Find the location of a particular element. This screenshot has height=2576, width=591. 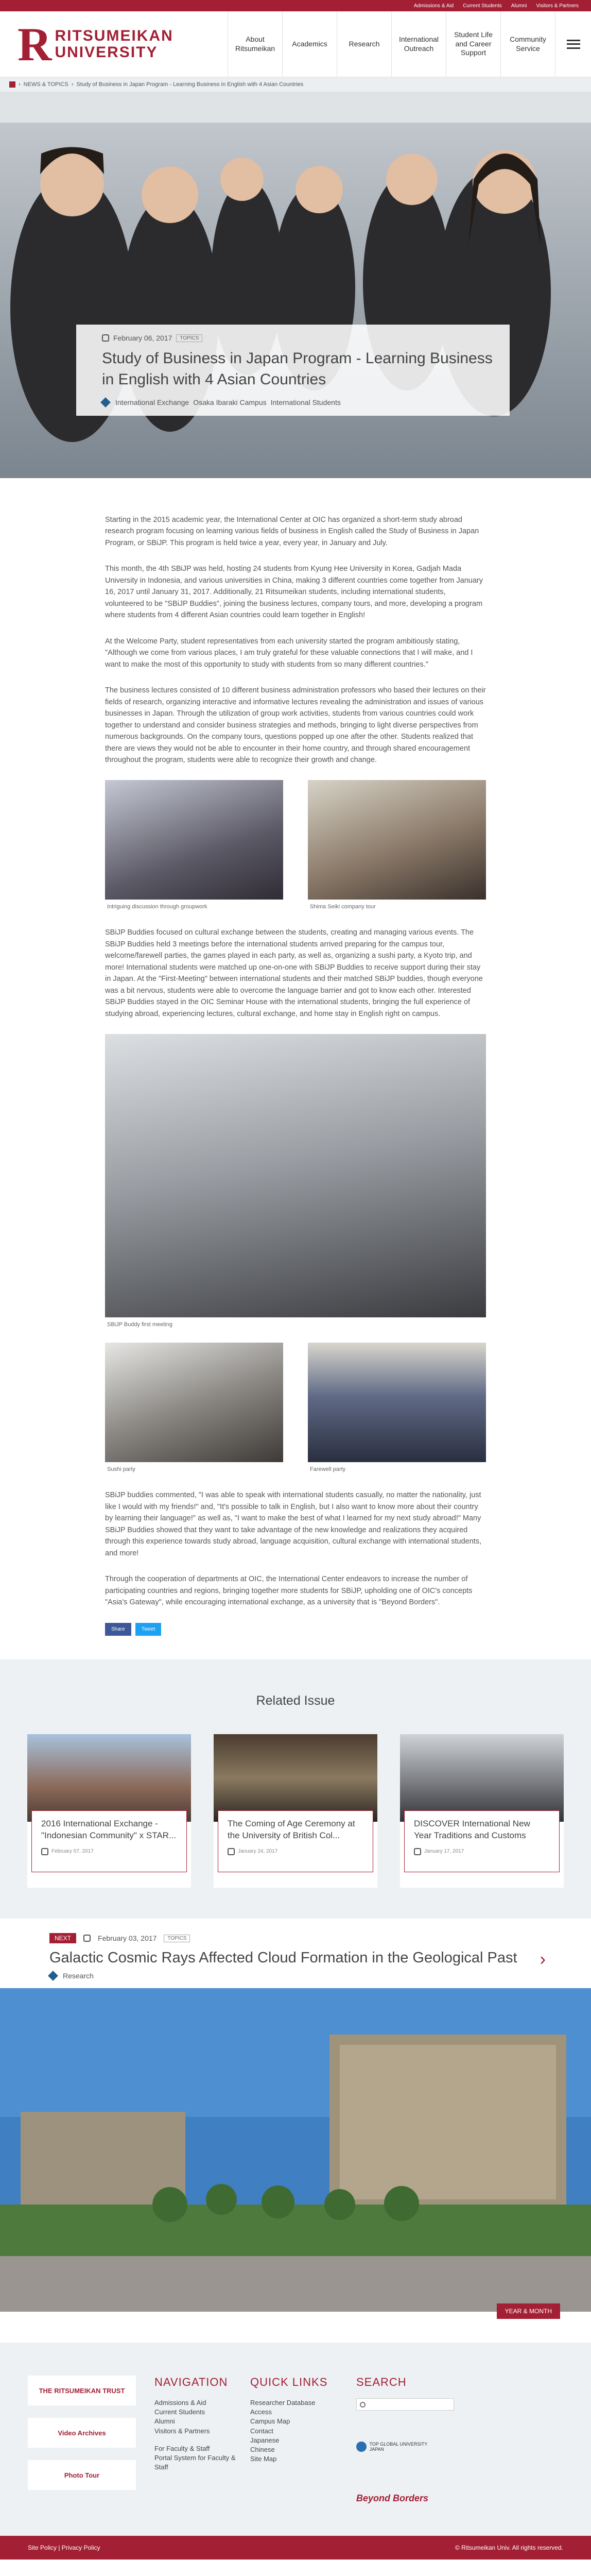

video-archives-link: Video Archives is located at coordinates (82, 2433).